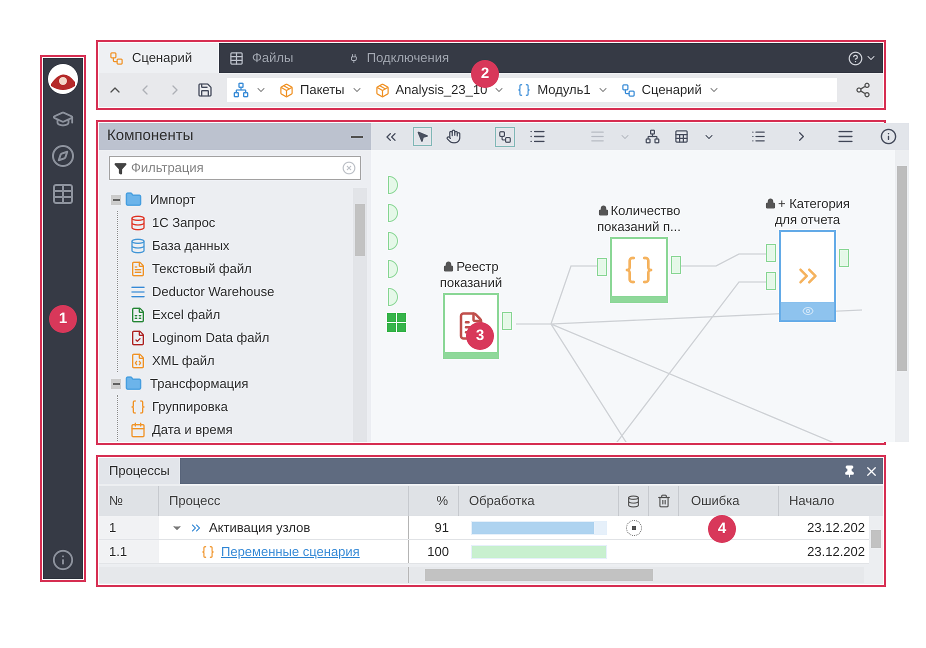  Describe the element at coordinates (241, 90) in the screenshot. I see `hierarchy-icon` at that location.